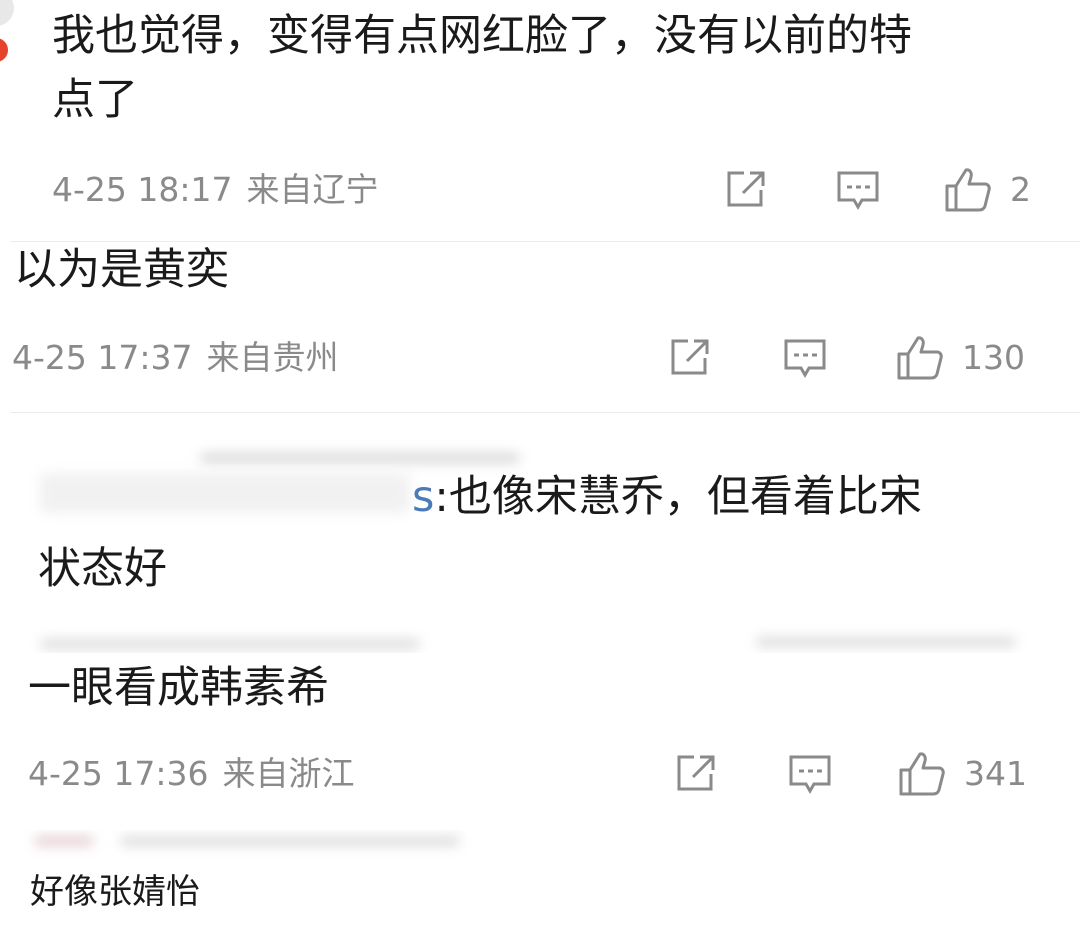  I want to click on cropped-text-strip, so click(360, 458).